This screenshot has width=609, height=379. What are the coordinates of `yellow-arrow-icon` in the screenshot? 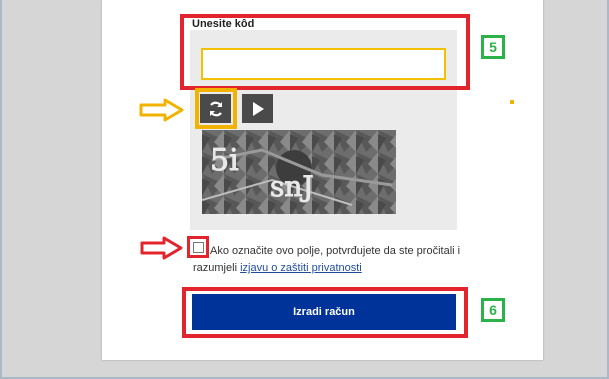 It's located at (161, 110).